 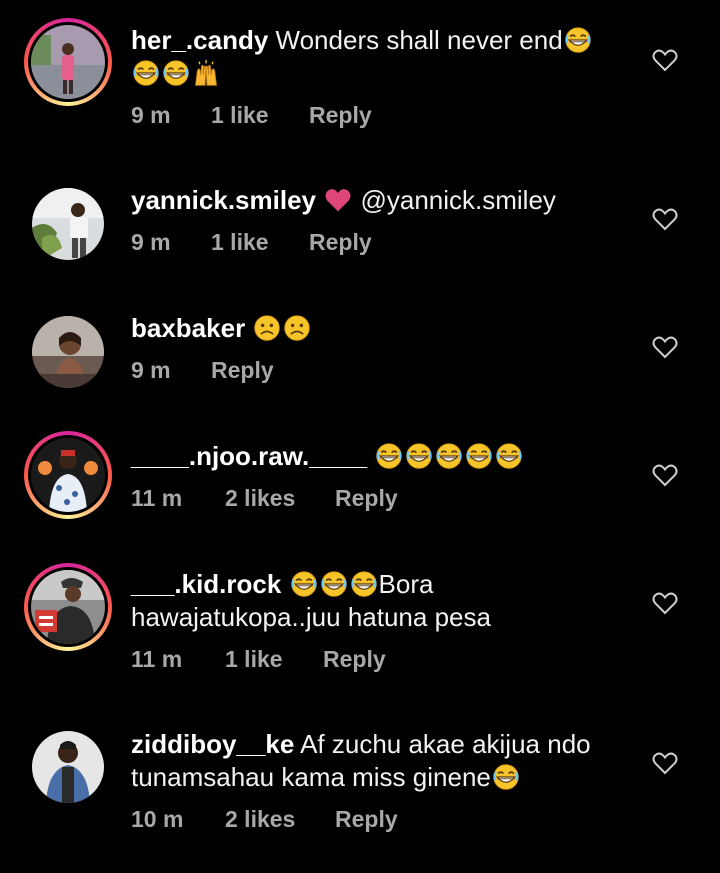 I want to click on comment-meta: 11 m 1 like Reply, so click(x=258, y=659).